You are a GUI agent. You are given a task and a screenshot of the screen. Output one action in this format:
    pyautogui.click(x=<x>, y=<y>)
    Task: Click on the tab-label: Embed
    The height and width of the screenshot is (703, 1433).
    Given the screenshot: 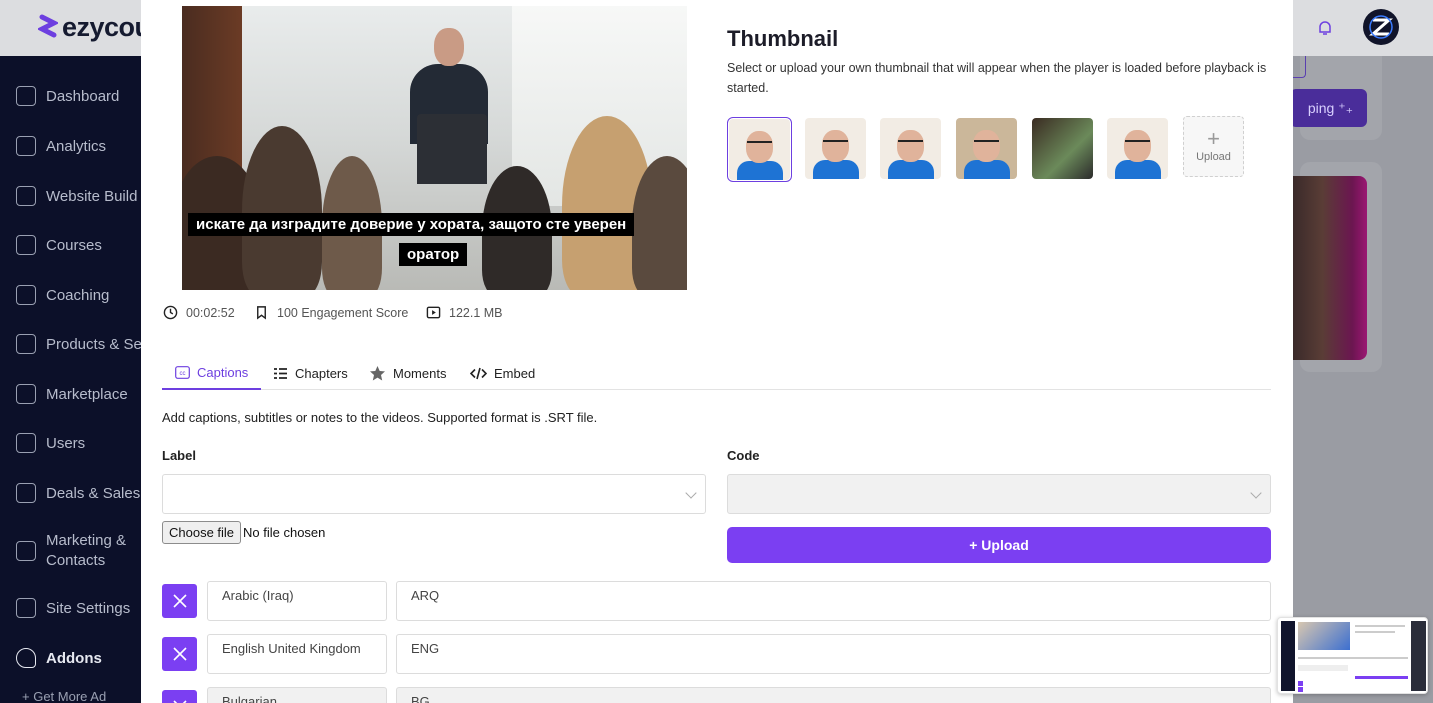 What is the action you would take?
    pyautogui.click(x=515, y=373)
    